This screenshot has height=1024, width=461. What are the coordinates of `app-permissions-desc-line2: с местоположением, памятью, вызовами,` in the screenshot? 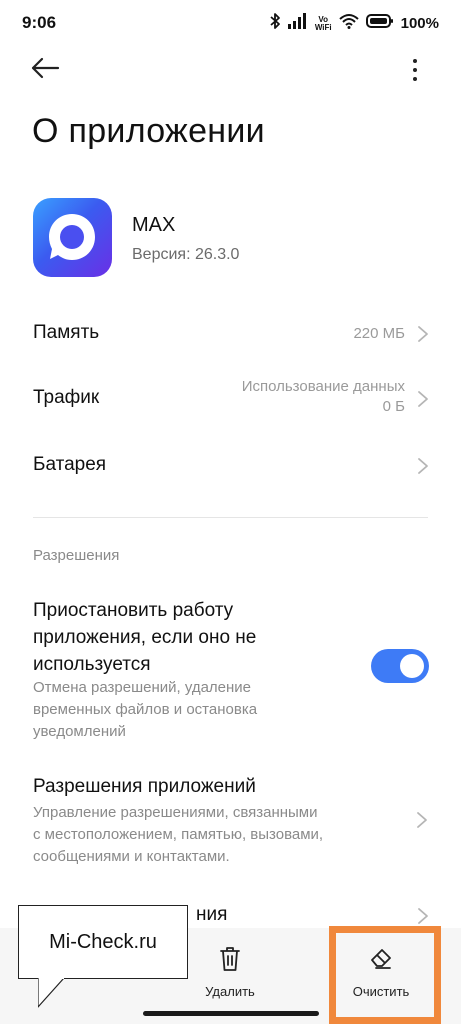 It's located at (178, 834).